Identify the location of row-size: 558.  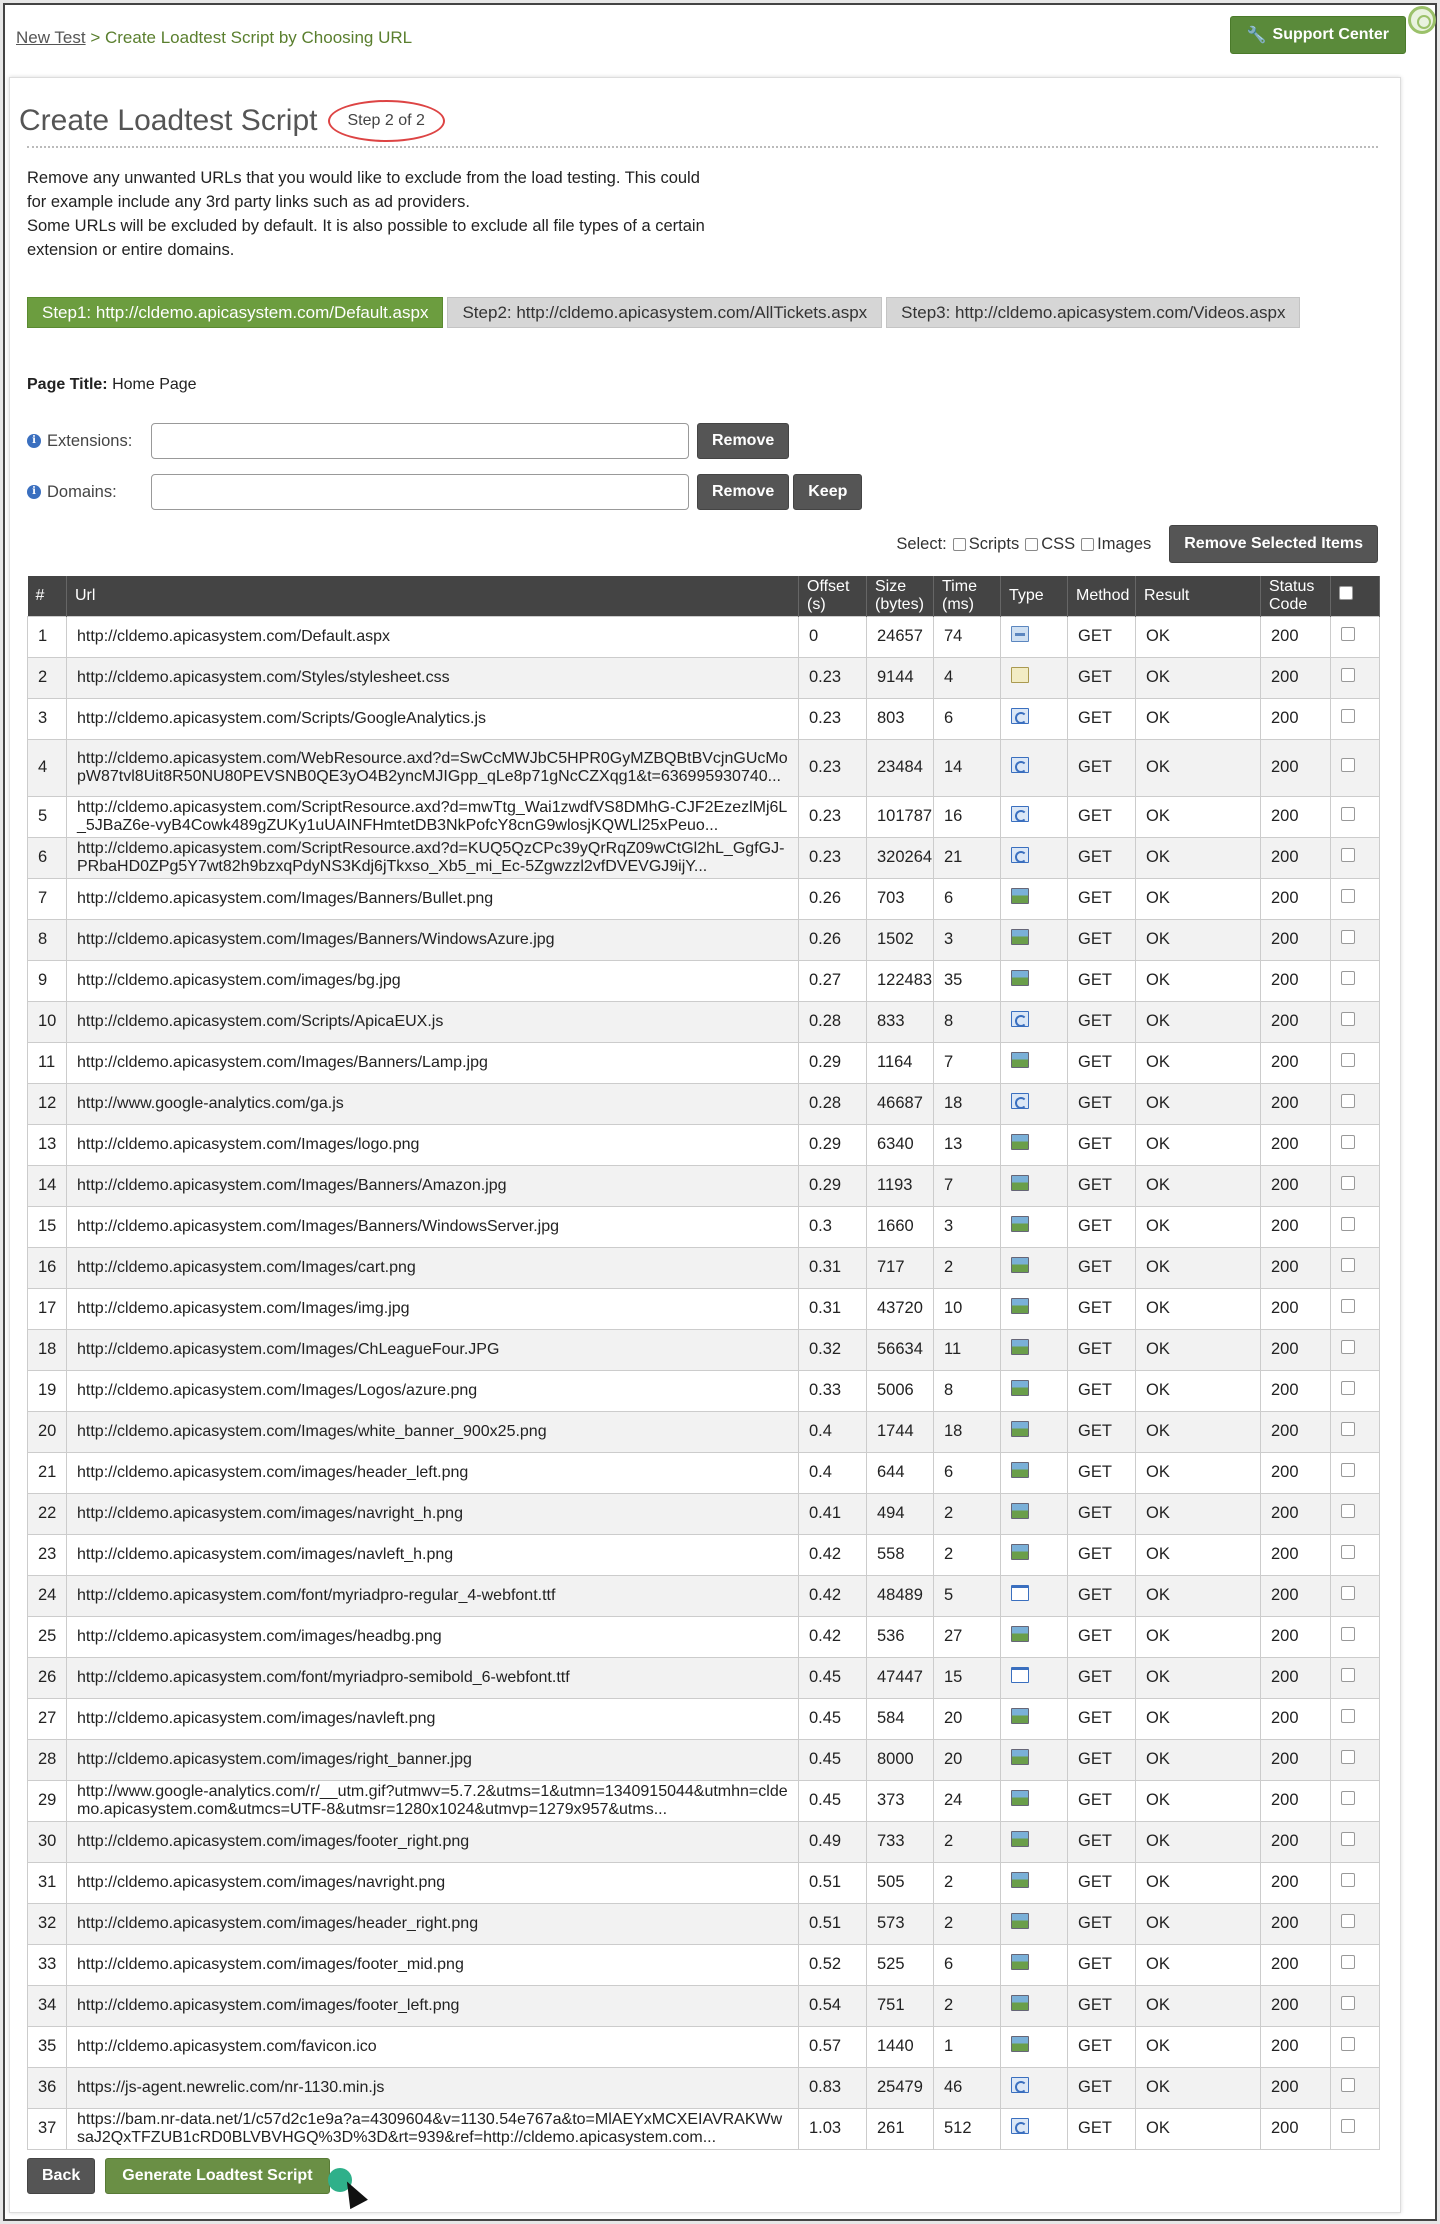
(900, 1554).